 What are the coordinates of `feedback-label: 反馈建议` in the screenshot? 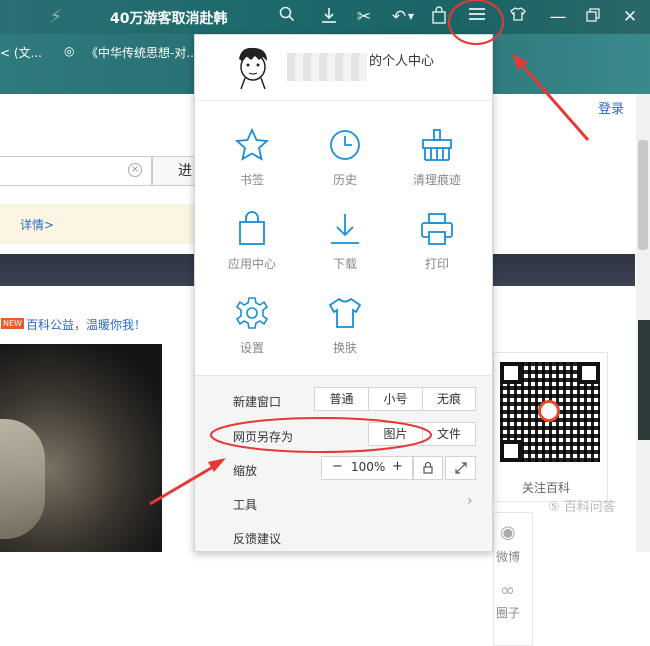 It's located at (257, 538).